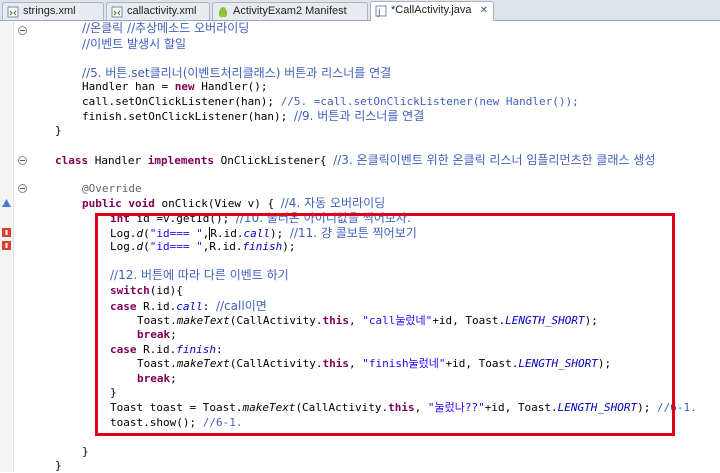 The image size is (720, 473). What do you see at coordinates (134, 44) in the screenshot?
I see `code-line: //이벤트 발생시 할일` at bounding box center [134, 44].